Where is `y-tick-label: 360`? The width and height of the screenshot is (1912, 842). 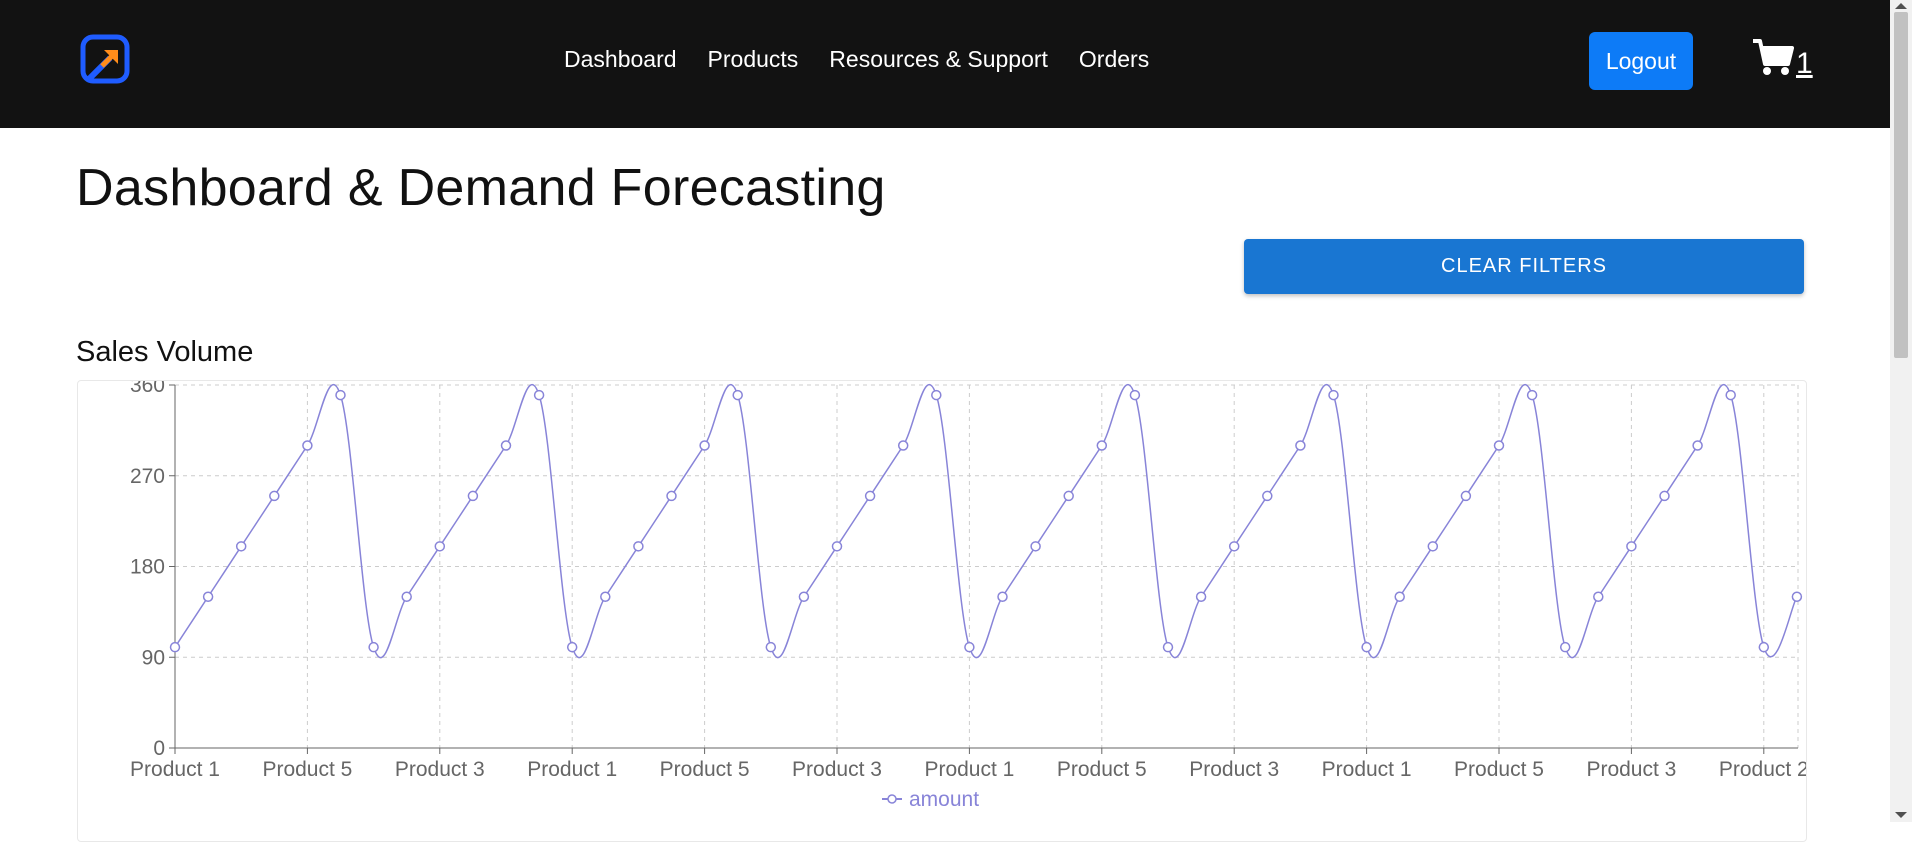 y-tick-label: 360 is located at coordinates (147, 389).